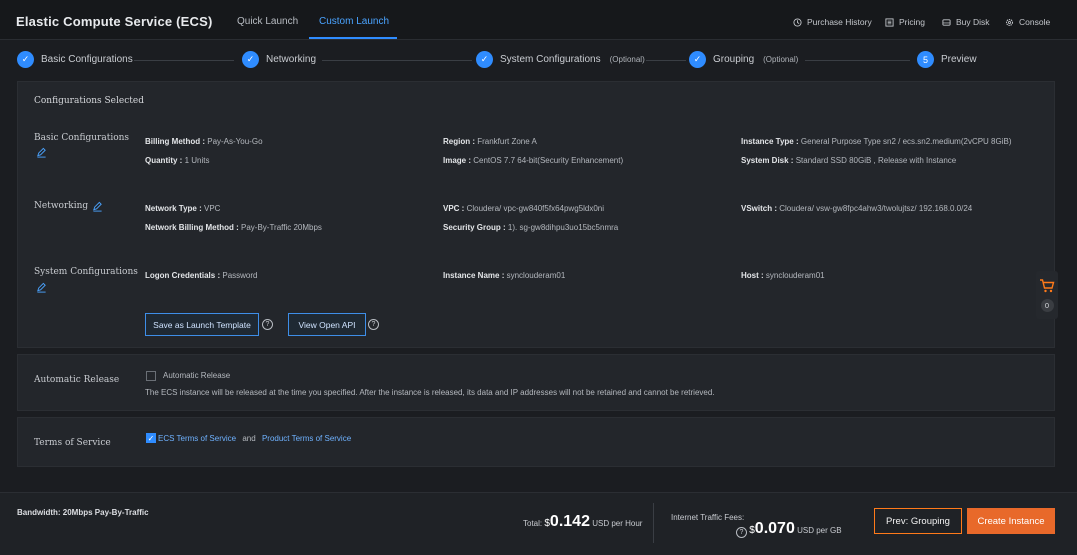 The image size is (1077, 555). I want to click on terms-of-service-label: Terms of Service, so click(72, 443).